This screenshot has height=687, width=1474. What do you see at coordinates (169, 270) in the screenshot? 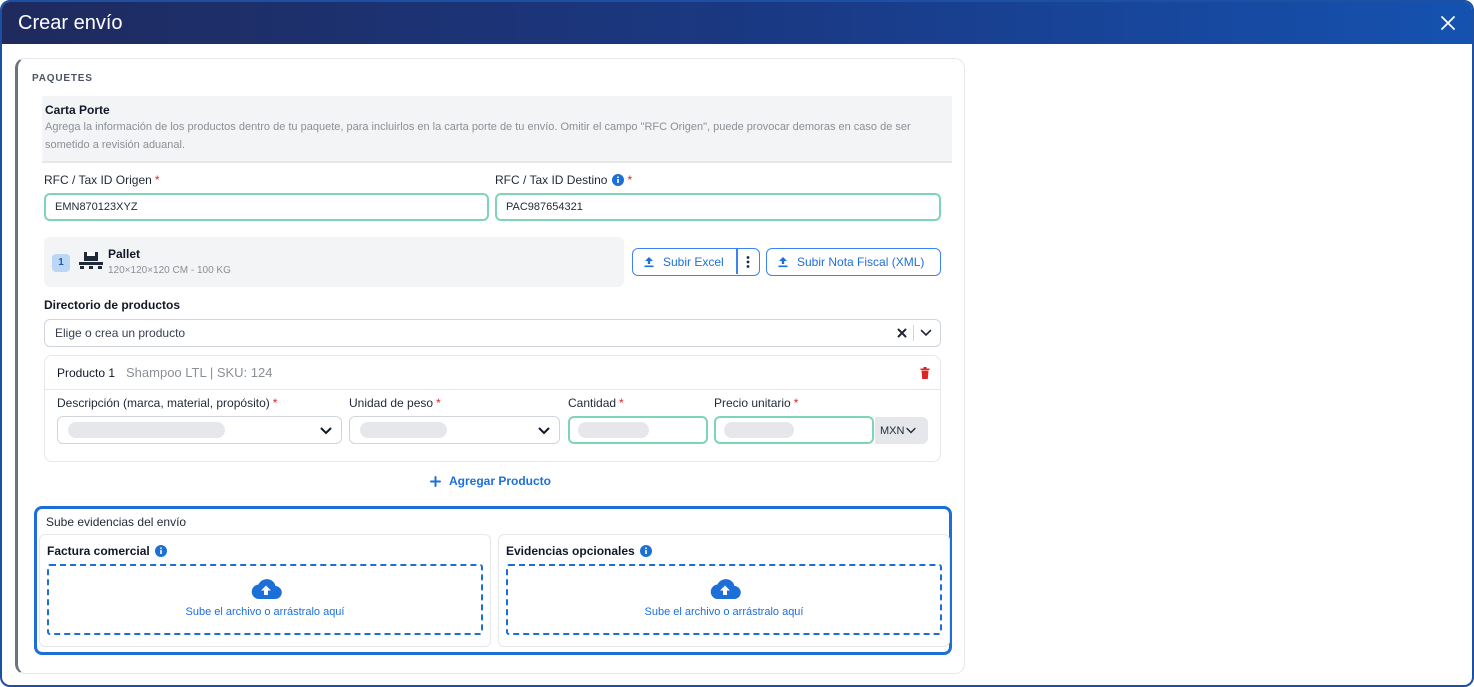
I see `pallet-dimensions: 120×120×120 CM - 100 KG` at bounding box center [169, 270].